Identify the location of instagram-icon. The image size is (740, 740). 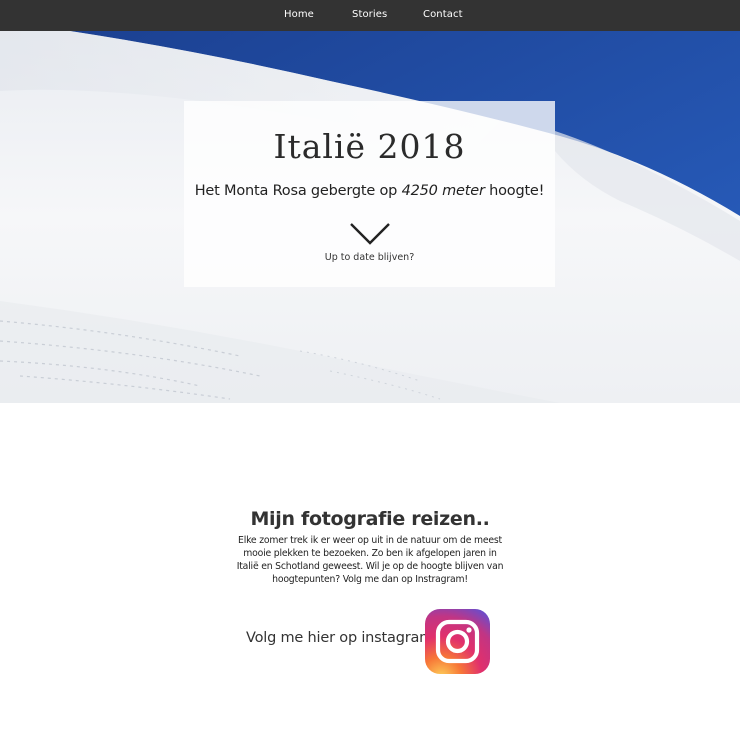
(457, 641).